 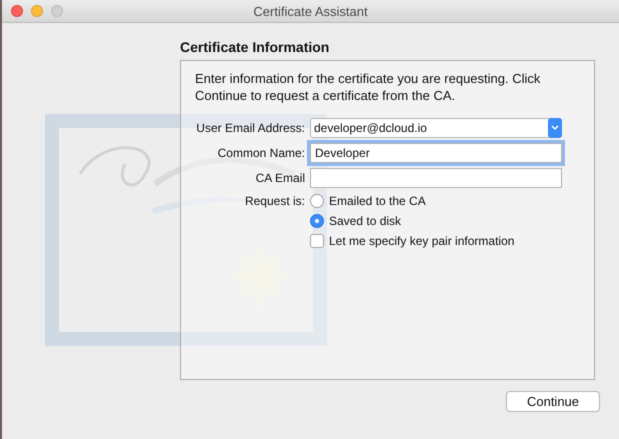 What do you see at coordinates (436, 153) in the screenshot?
I see `input-field: Developer` at bounding box center [436, 153].